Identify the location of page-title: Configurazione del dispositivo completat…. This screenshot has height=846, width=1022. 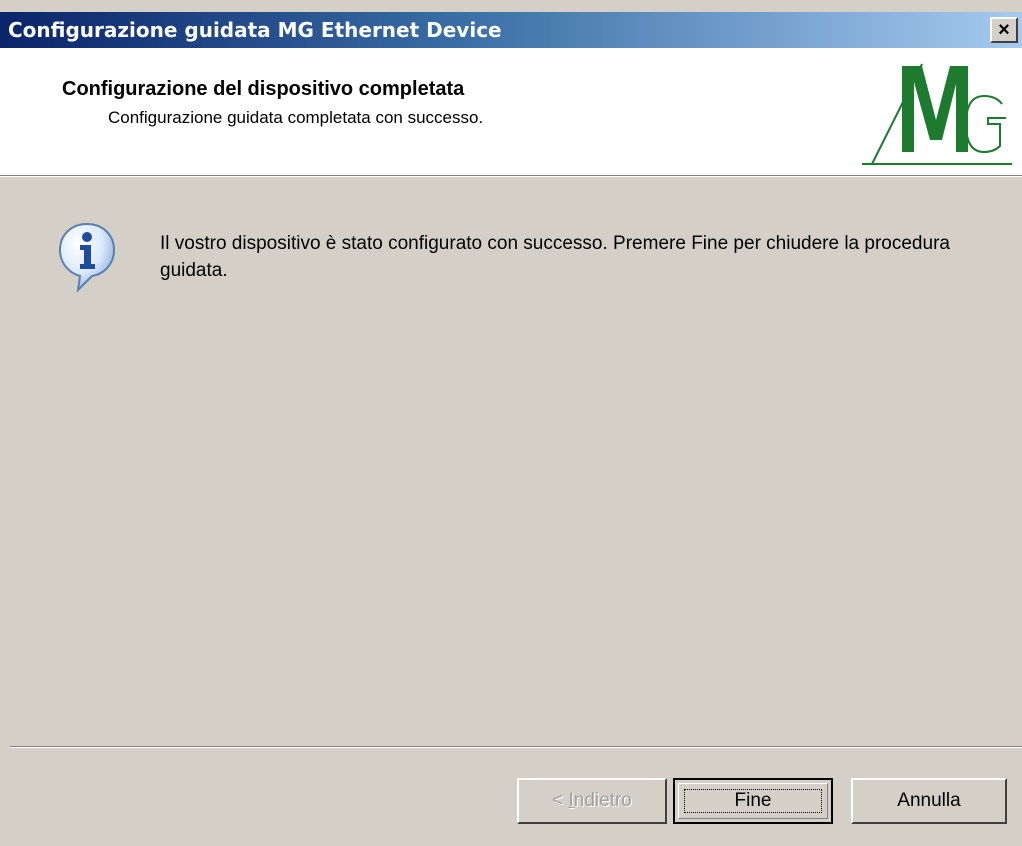
(263, 89).